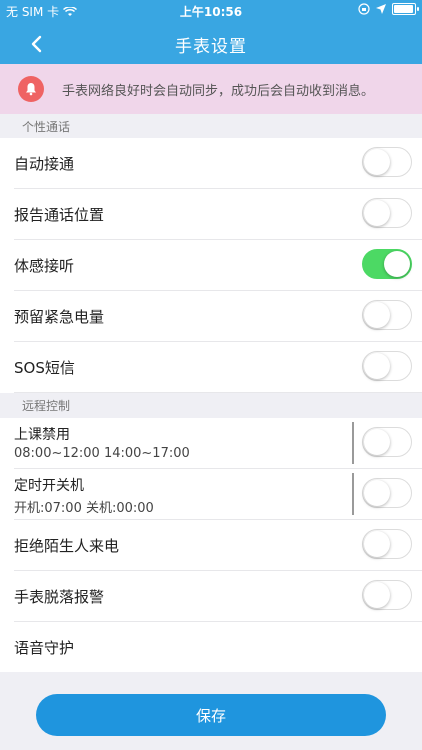 This screenshot has height=750, width=422. What do you see at coordinates (211, 11) in the screenshot?
I see `status-bar: 无 SIM 卡 上午10:56` at bounding box center [211, 11].